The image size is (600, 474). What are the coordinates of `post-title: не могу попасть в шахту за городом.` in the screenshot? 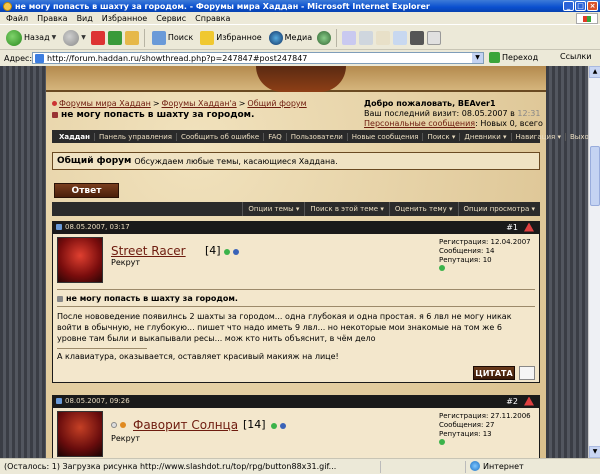 It's located at (147, 298).